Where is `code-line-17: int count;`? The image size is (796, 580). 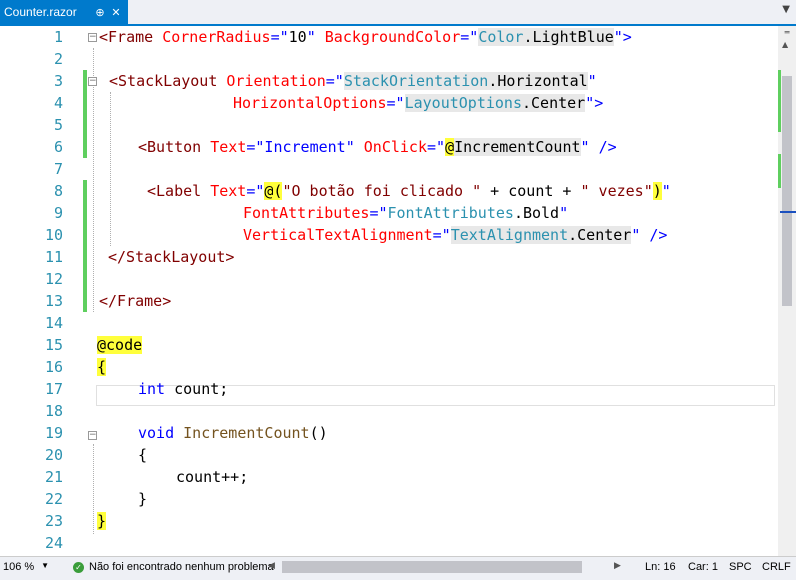 code-line-17: int count; is located at coordinates (183, 389).